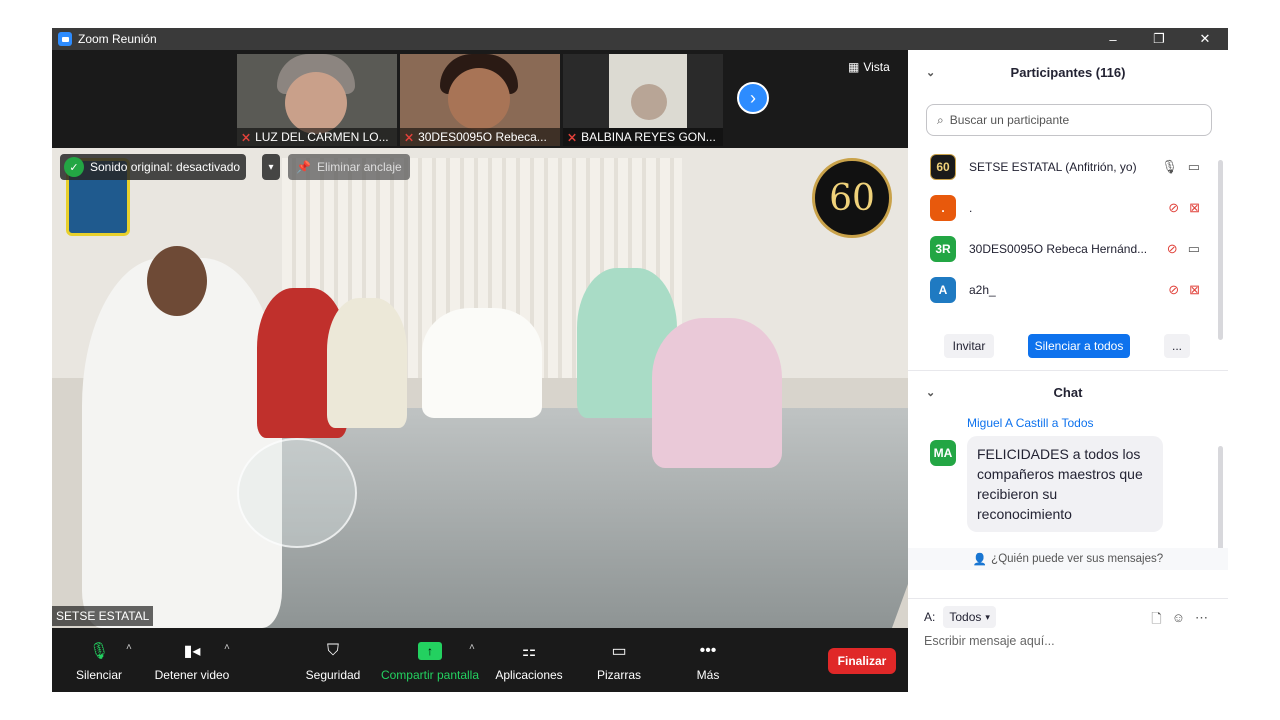 This screenshot has height=720, width=1280. Describe the element at coordinates (969, 617) in the screenshot. I see `recipient-dropdown: Todos ▾` at that location.